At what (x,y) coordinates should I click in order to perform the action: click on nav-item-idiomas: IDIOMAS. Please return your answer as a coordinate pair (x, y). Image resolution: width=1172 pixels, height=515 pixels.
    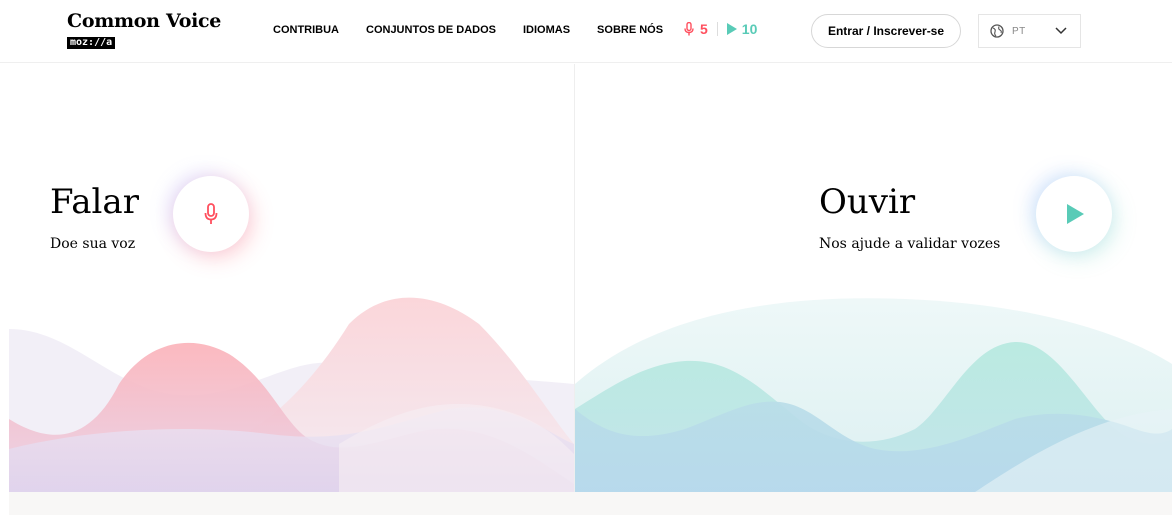
    Looking at the image, I should click on (546, 30).